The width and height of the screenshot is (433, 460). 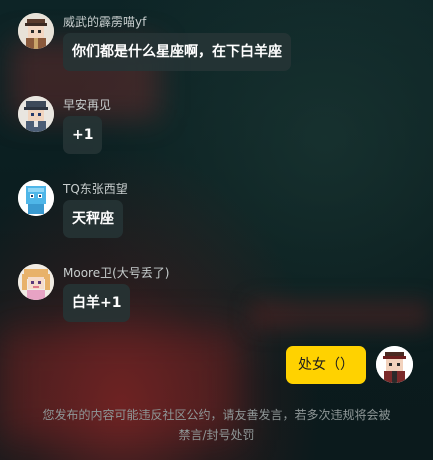 I want to click on notice-line: 禁言/封号处罚, so click(x=216, y=435).